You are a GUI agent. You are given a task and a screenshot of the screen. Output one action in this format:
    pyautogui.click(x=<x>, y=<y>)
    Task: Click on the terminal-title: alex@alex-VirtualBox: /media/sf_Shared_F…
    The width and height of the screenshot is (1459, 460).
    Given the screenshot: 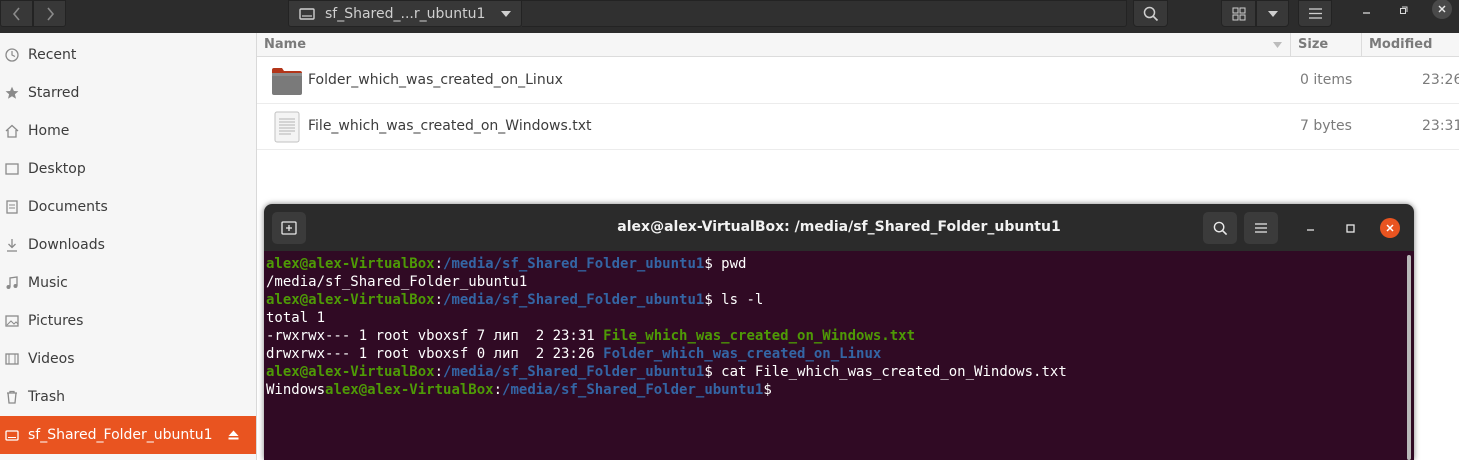 What is the action you would take?
    pyautogui.click(x=839, y=227)
    